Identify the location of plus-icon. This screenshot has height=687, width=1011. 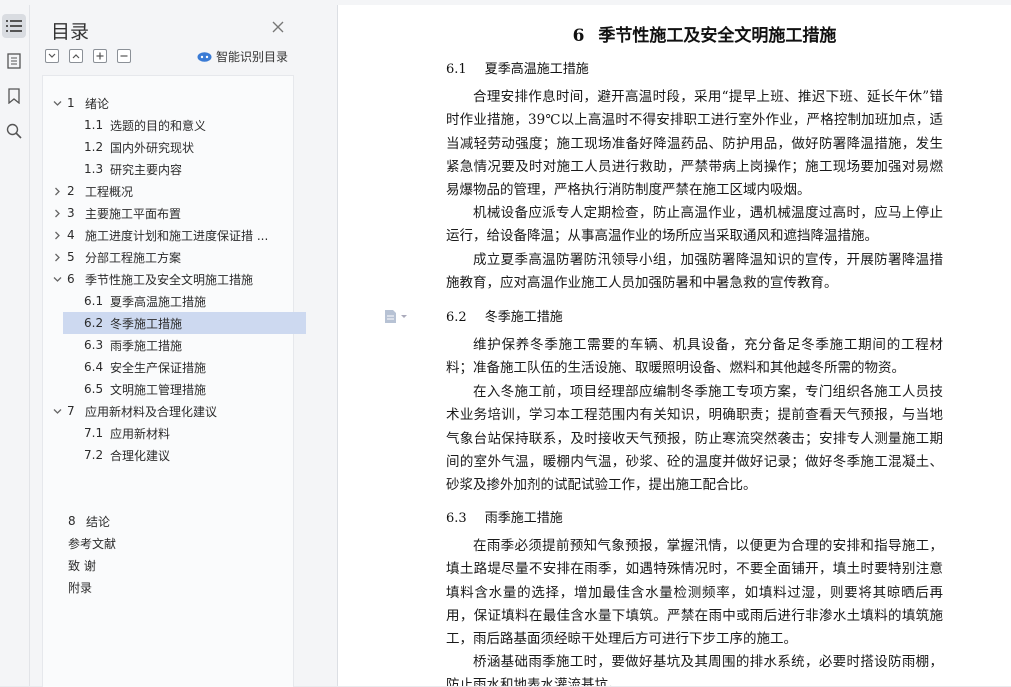
(100, 56).